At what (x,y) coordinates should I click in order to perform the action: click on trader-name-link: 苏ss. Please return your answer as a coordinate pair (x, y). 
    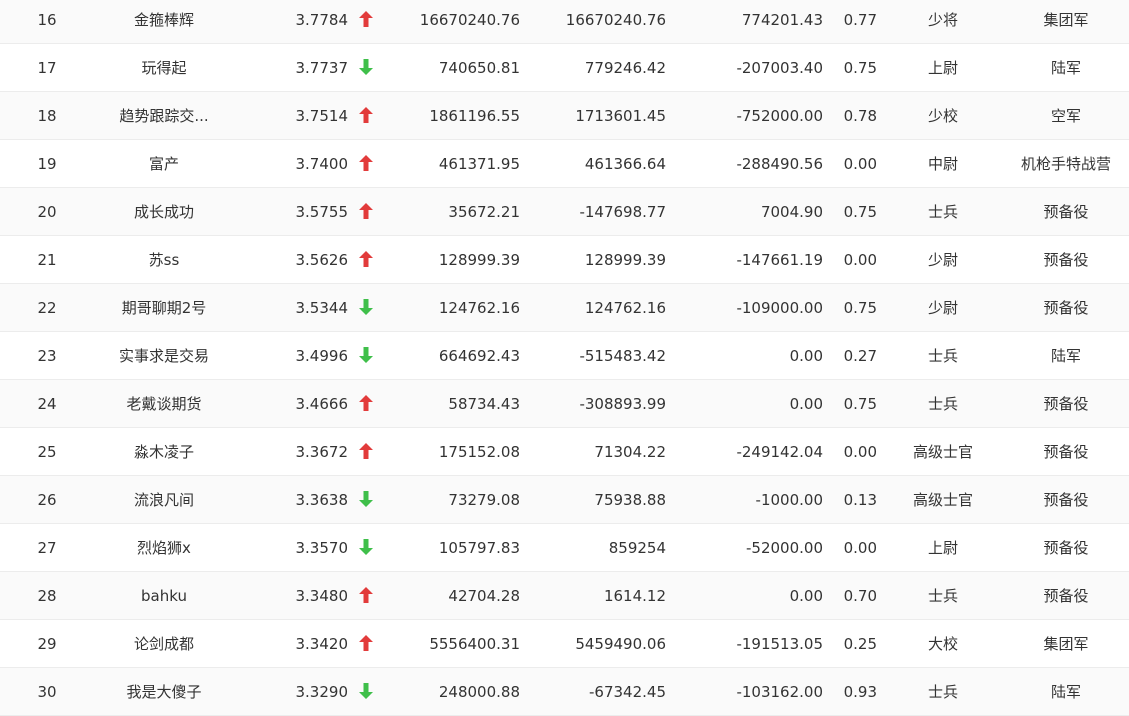
    Looking at the image, I should click on (164, 260).